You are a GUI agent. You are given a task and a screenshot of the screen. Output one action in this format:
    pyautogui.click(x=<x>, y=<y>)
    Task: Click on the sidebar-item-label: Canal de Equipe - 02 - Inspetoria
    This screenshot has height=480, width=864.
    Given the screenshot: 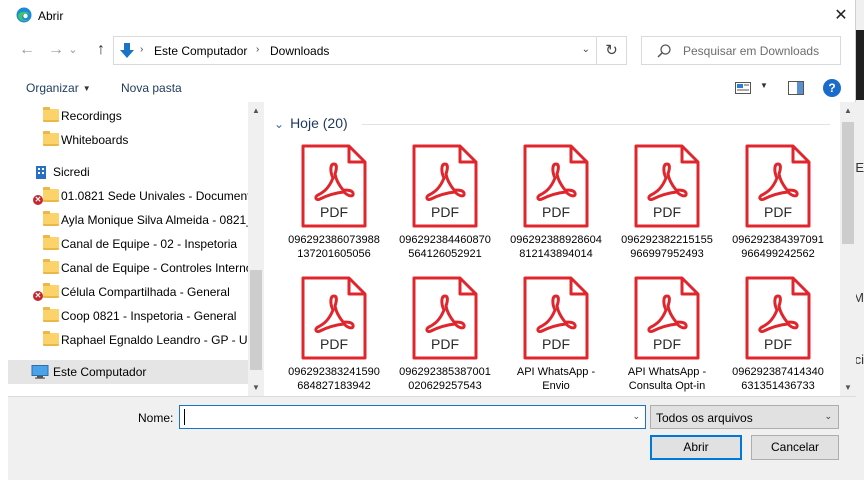 What is the action you would take?
    pyautogui.click(x=149, y=244)
    